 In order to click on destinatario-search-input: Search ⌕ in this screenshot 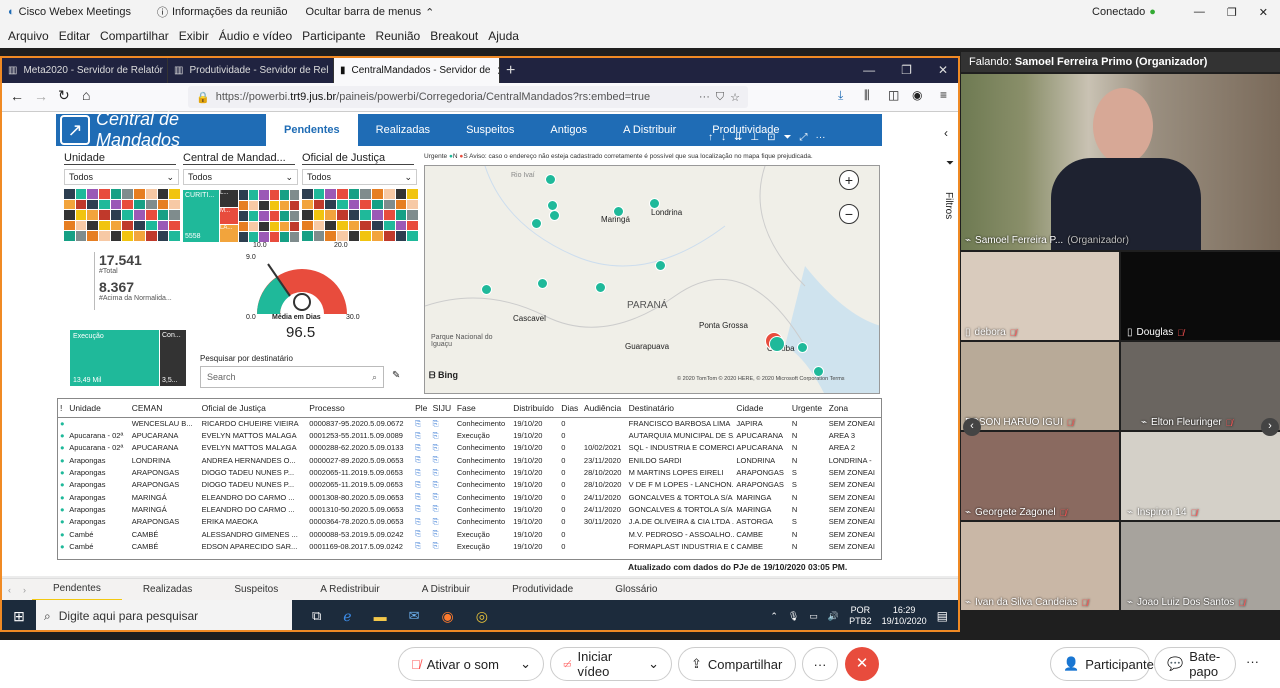, I will do `click(292, 377)`.